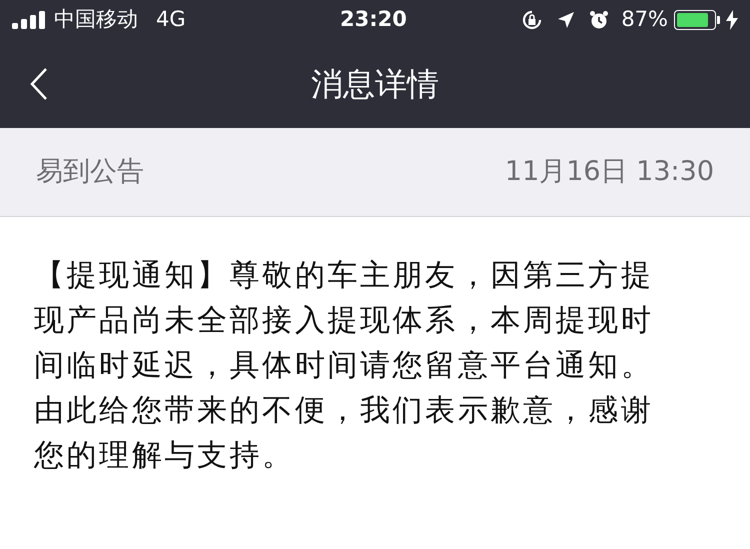 Image resolution: width=750 pixels, height=549 pixels. What do you see at coordinates (532, 20) in the screenshot?
I see `rotation-lock-icon` at bounding box center [532, 20].